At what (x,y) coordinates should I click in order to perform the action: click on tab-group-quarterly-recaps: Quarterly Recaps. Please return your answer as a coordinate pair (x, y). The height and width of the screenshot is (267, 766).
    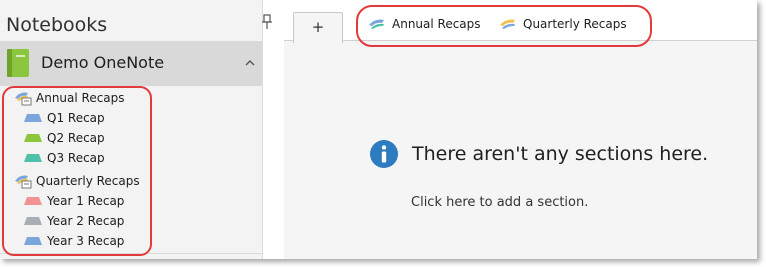
    Looking at the image, I should click on (563, 24).